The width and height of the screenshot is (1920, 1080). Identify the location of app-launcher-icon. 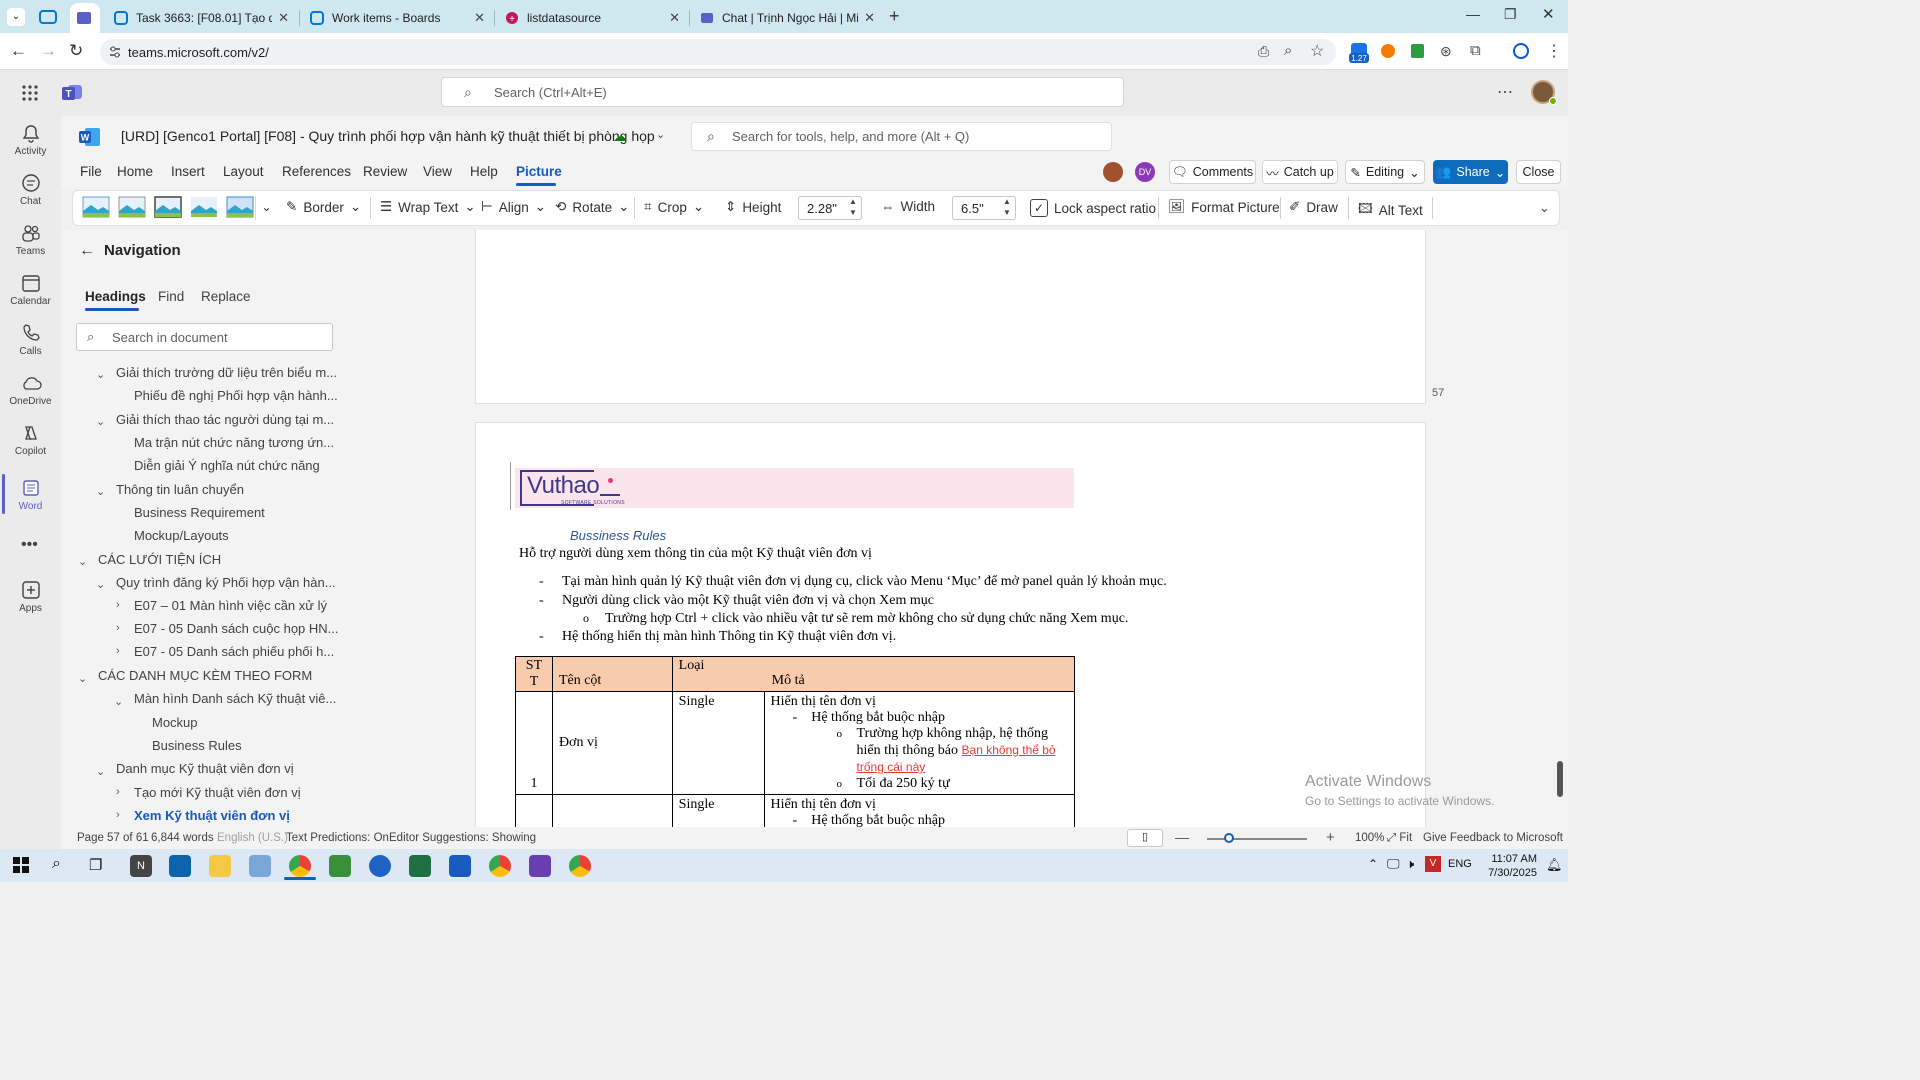
(30, 93).